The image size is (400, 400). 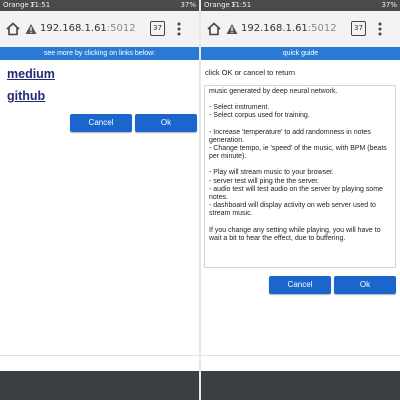 I want to click on guide-line: music generated by deep neural network., so click(x=273, y=91).